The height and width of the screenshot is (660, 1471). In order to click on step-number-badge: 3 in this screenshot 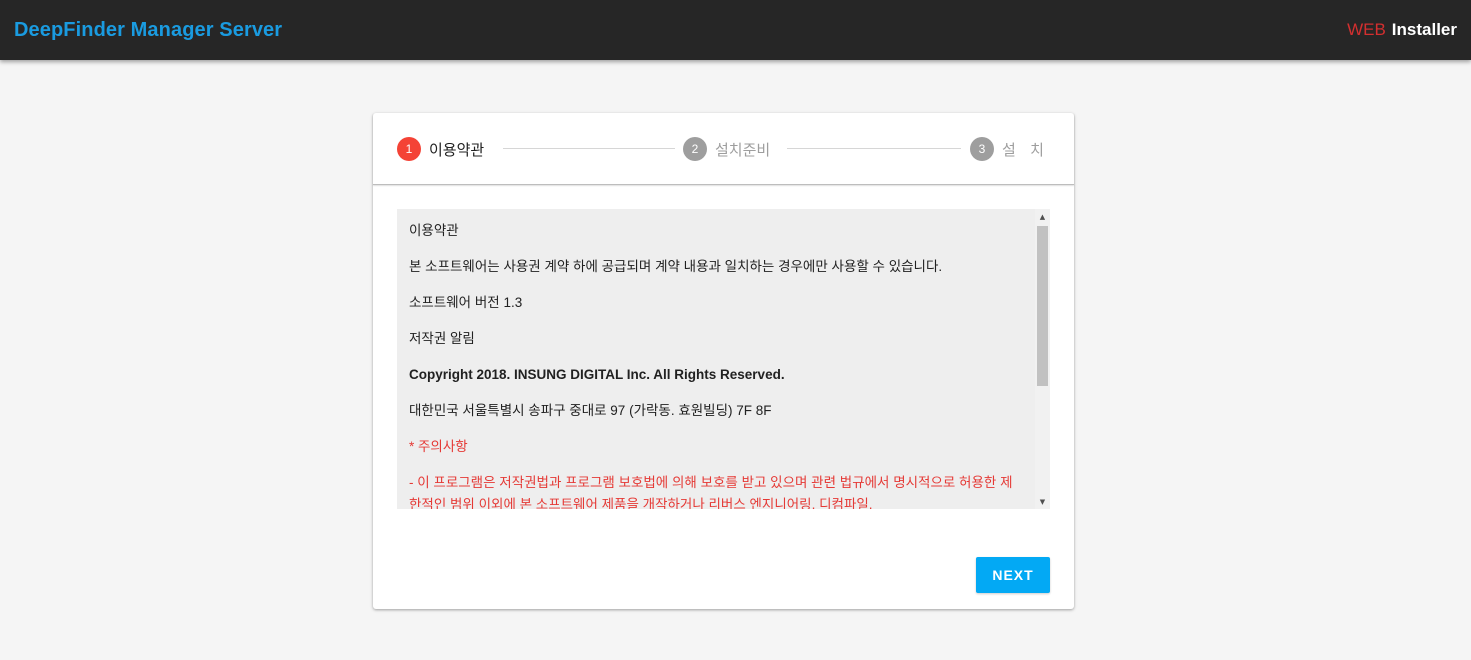, I will do `click(982, 149)`.